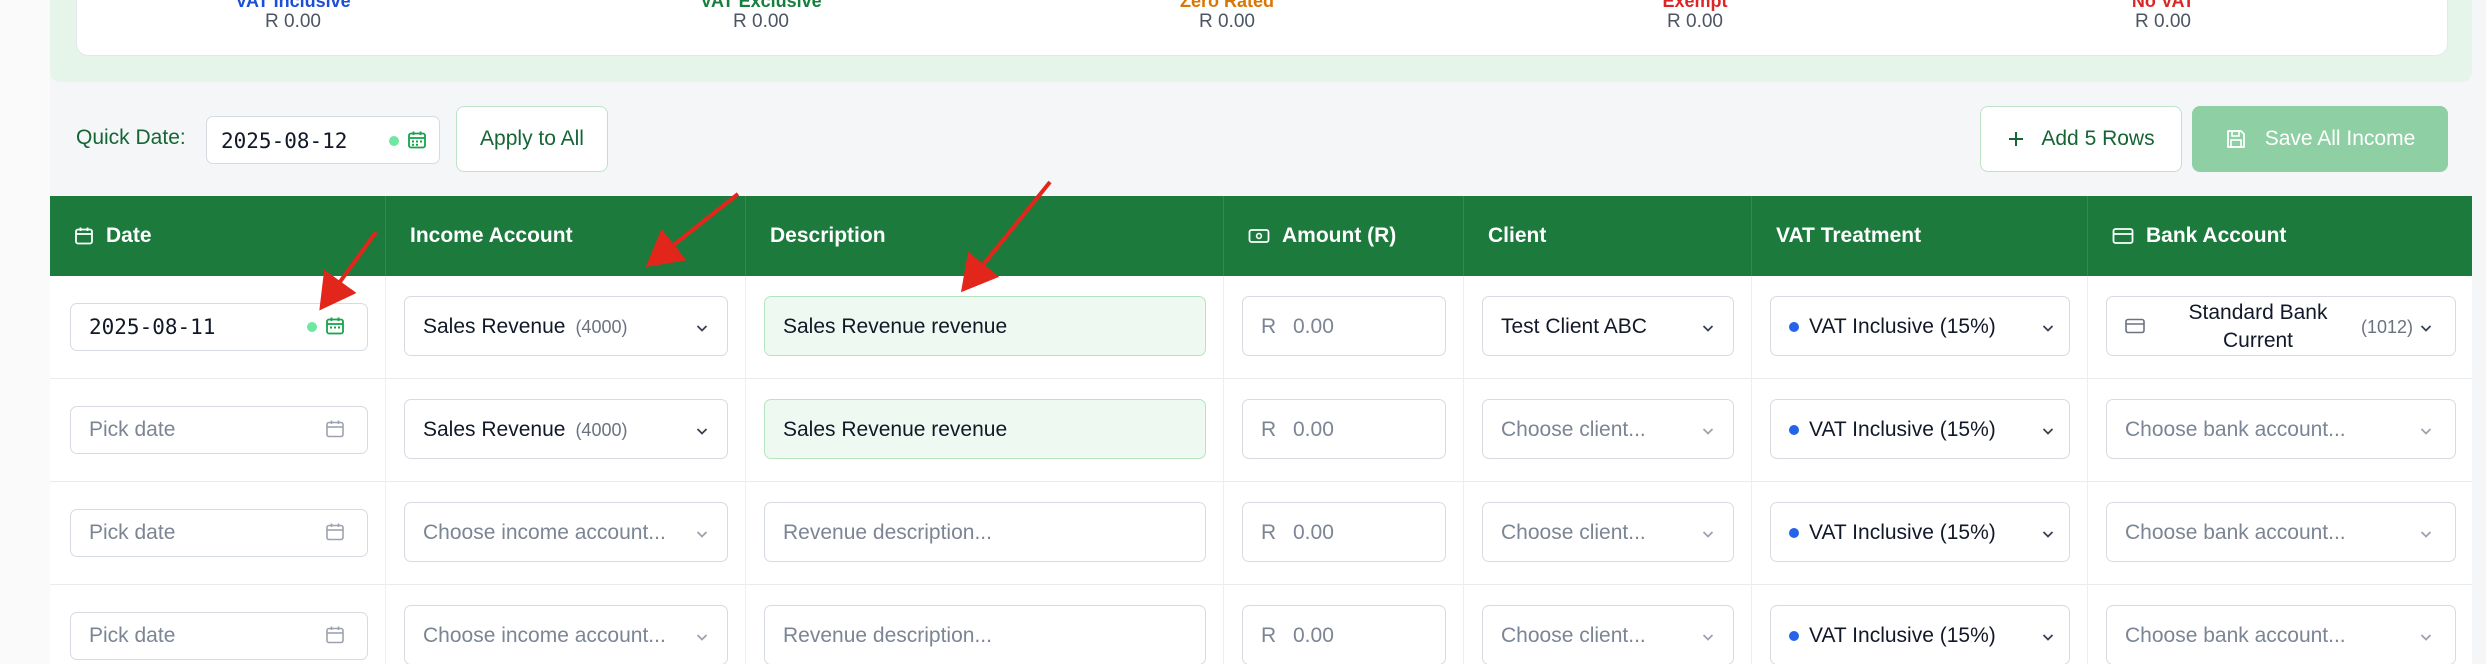  Describe the element at coordinates (1794, 636) in the screenshot. I see `vat-dot-icon` at that location.